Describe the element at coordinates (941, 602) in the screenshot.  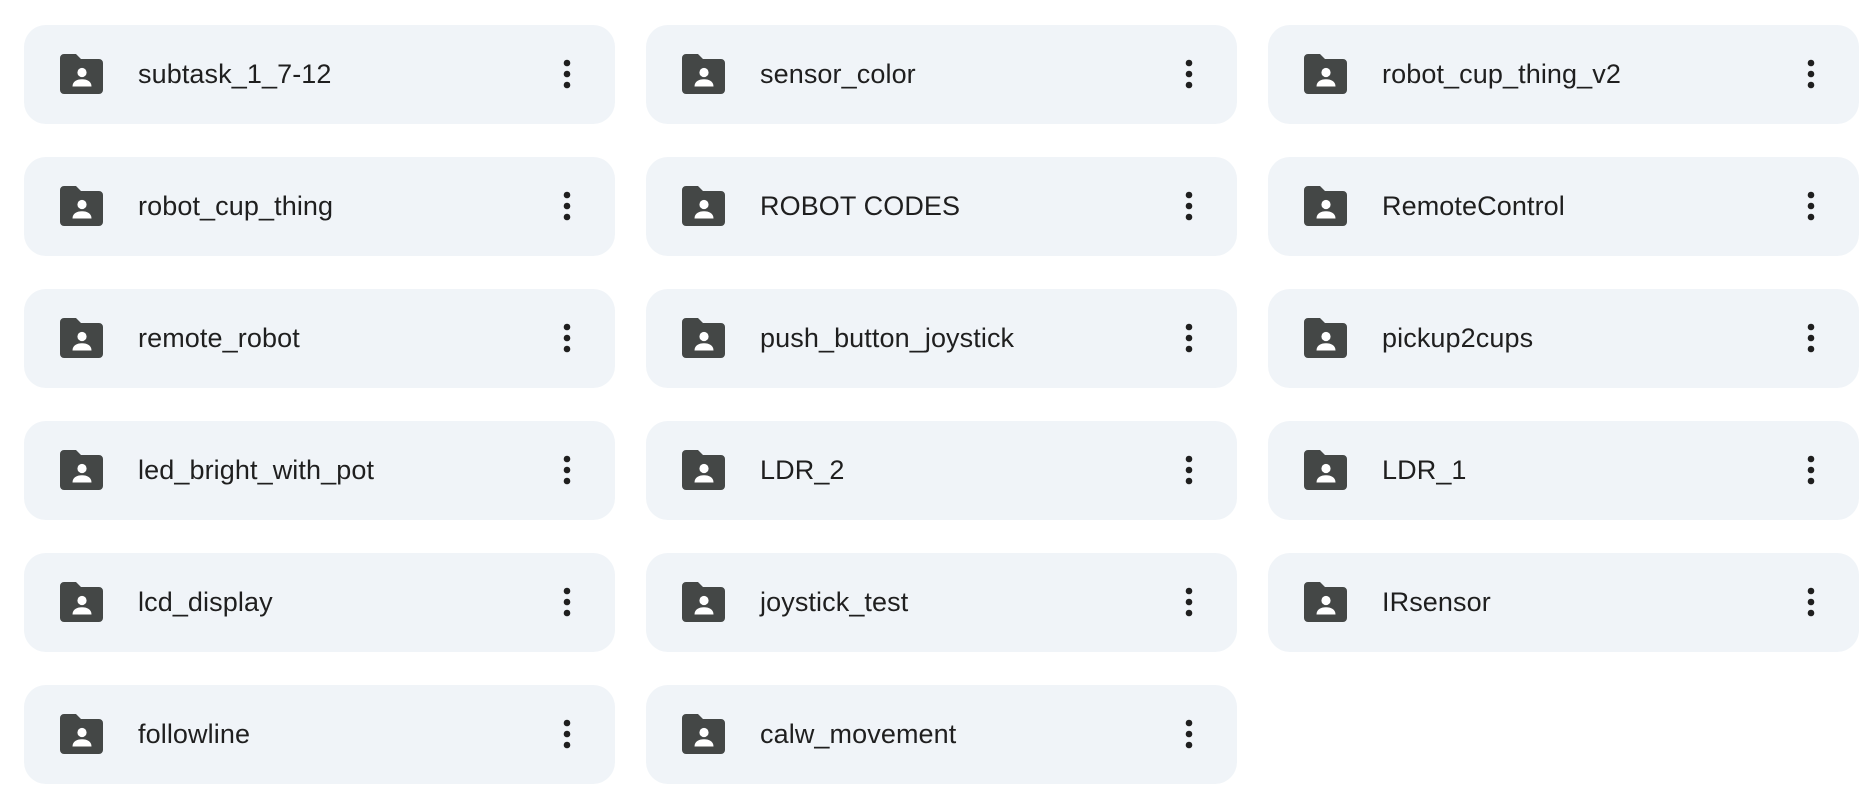
I see `folder-card: joystick_test` at that location.